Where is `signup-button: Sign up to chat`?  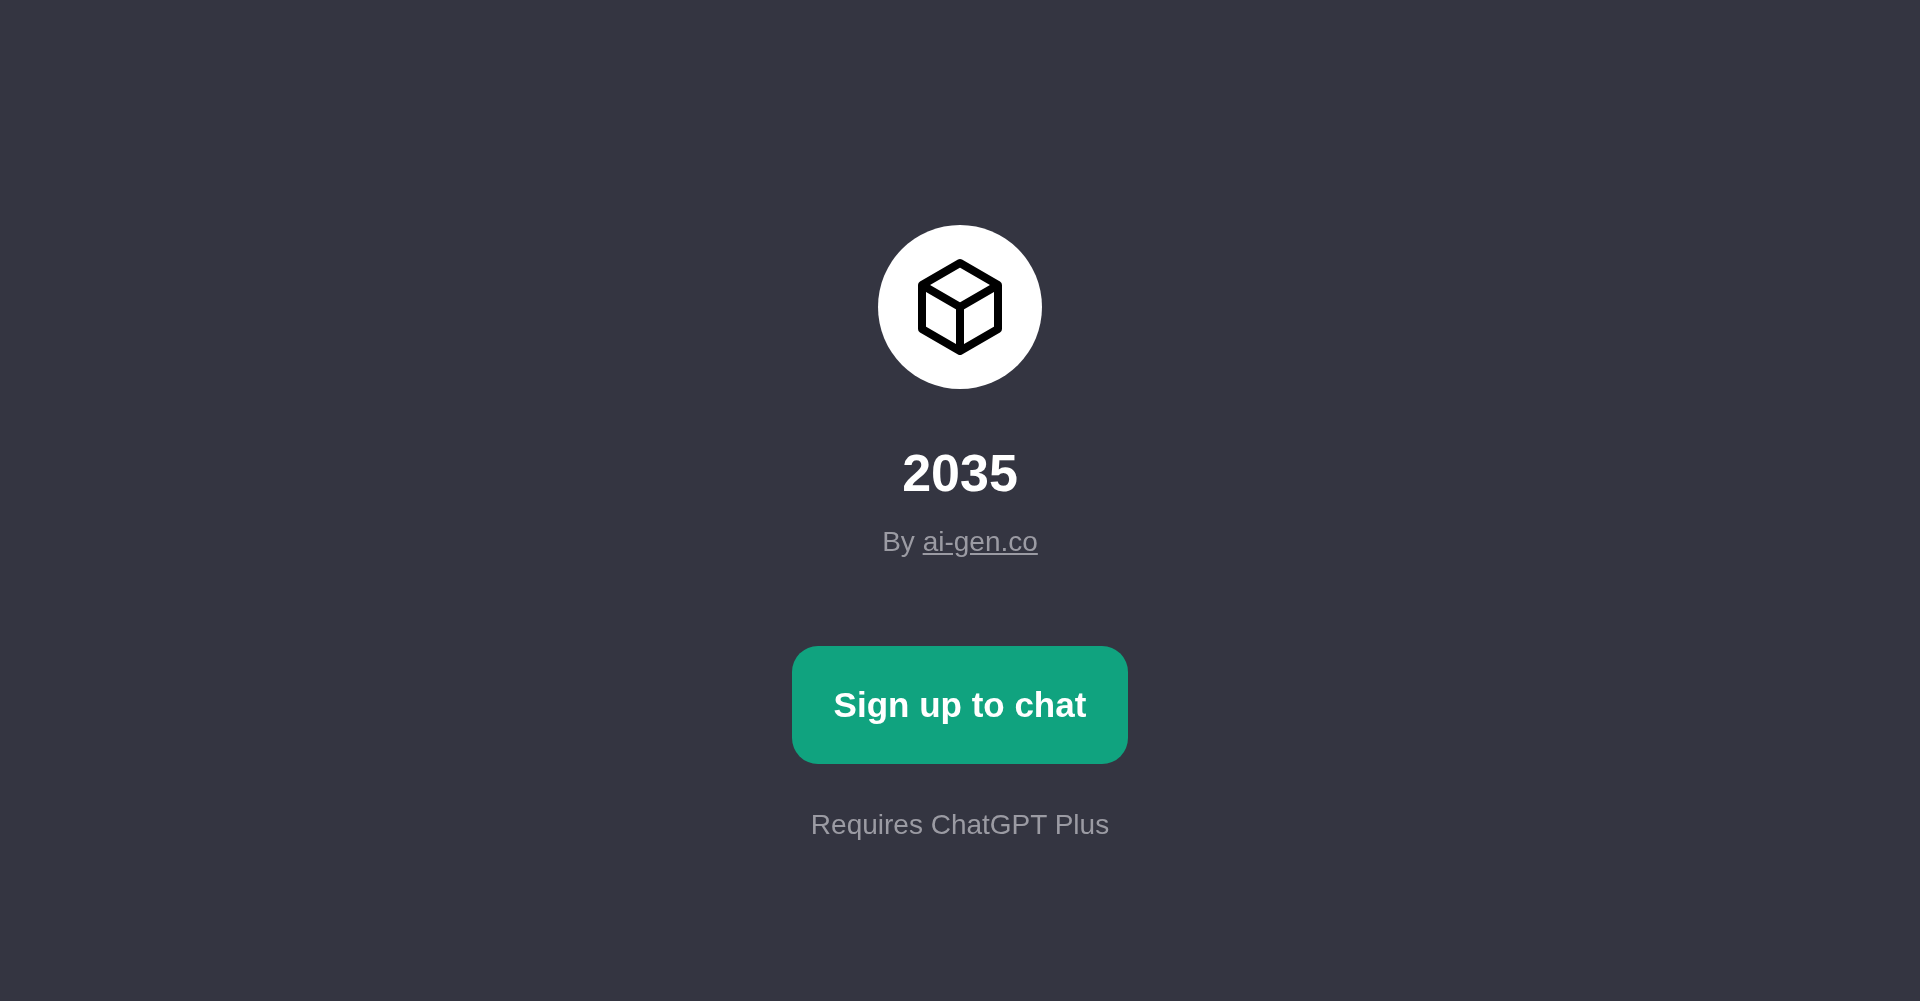
signup-button: Sign up to chat is located at coordinates (960, 705).